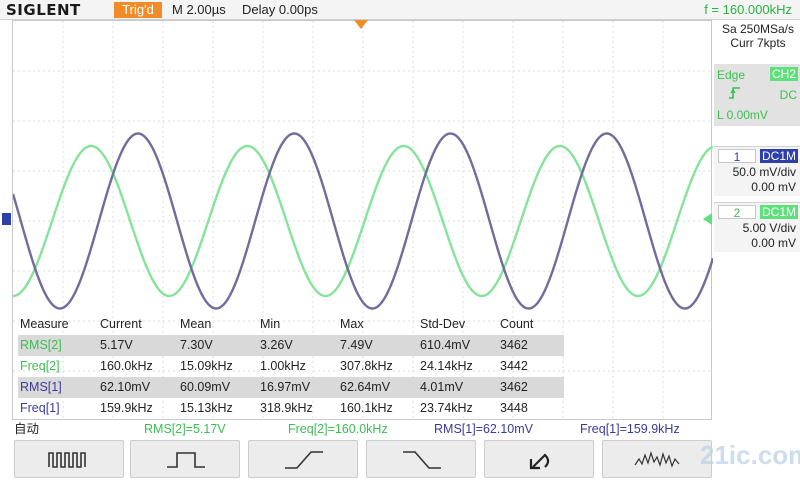 The image size is (800, 480). Describe the element at coordinates (40, 408) in the screenshot. I see `measure-name: Freq[1]` at that location.